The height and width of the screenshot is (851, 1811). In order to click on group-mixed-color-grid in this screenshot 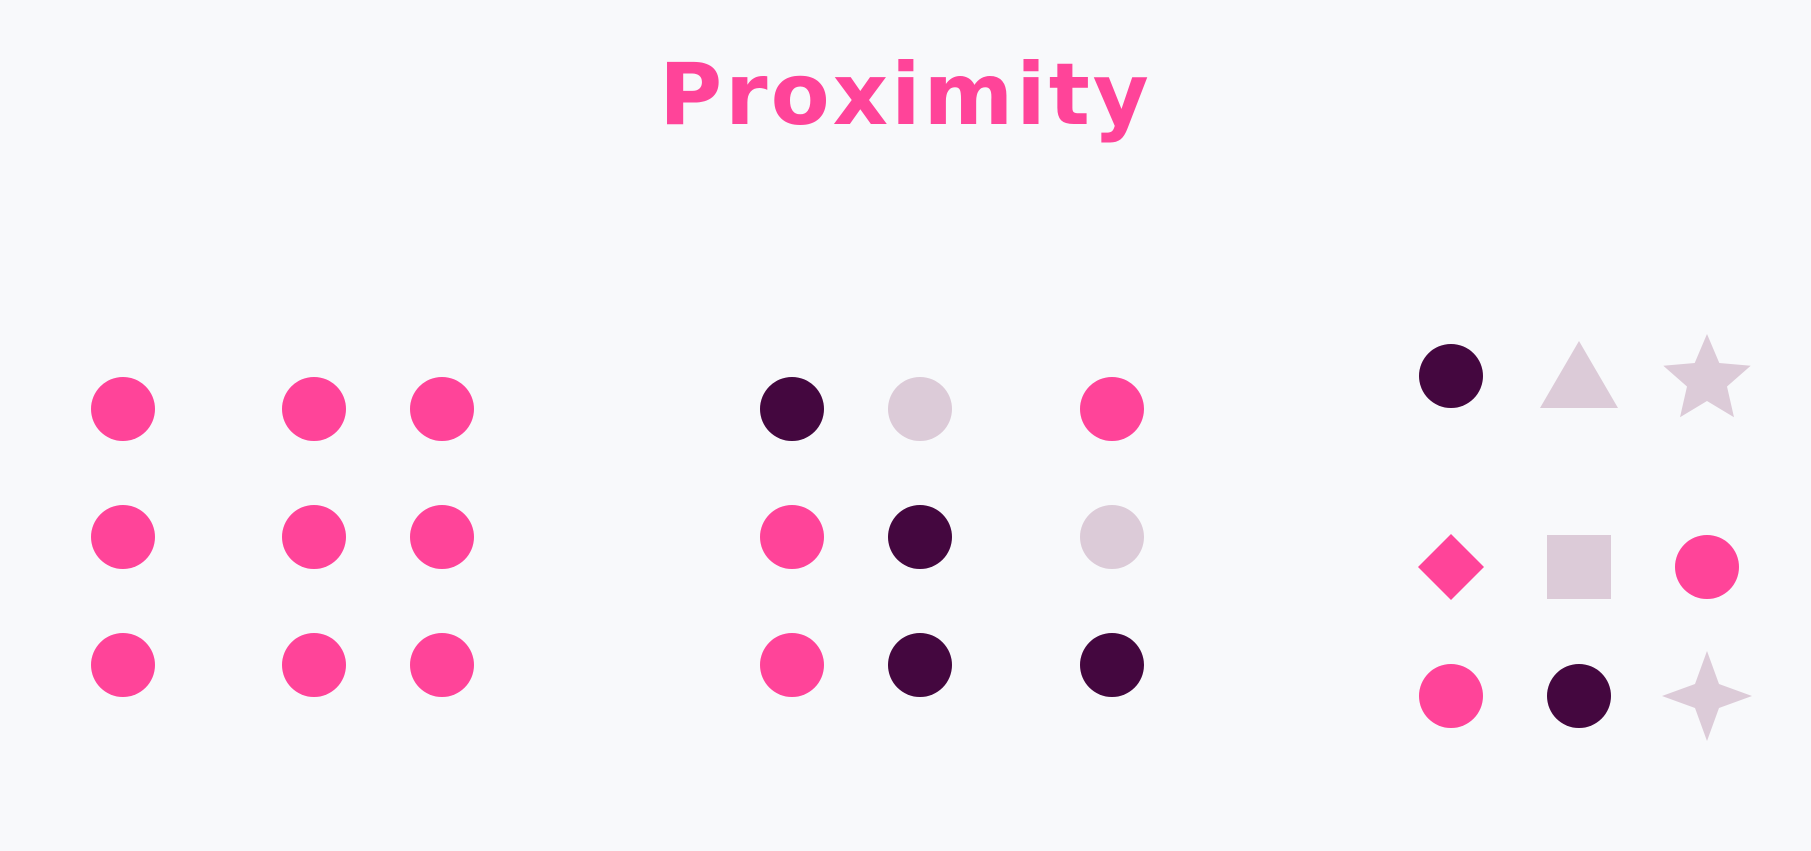, I will do `click(952, 537)`.